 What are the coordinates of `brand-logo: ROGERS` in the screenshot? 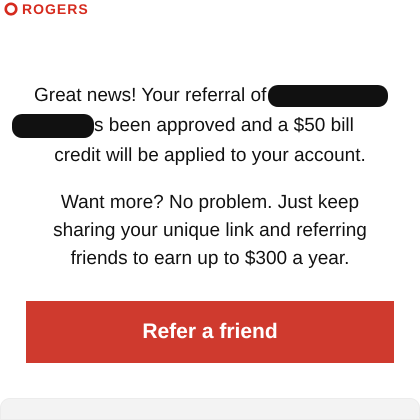 It's located at (55, 9).